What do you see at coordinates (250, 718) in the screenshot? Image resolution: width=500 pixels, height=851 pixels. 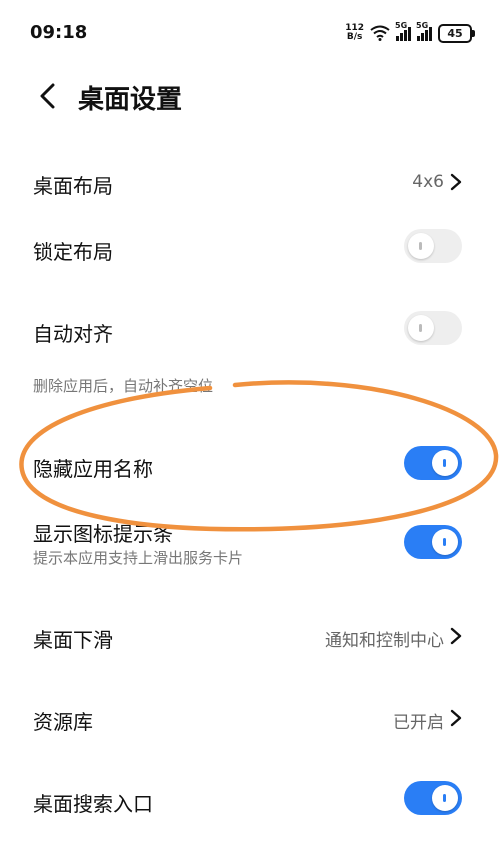 I see `setting-app-library: 资源库 已开启` at bounding box center [250, 718].